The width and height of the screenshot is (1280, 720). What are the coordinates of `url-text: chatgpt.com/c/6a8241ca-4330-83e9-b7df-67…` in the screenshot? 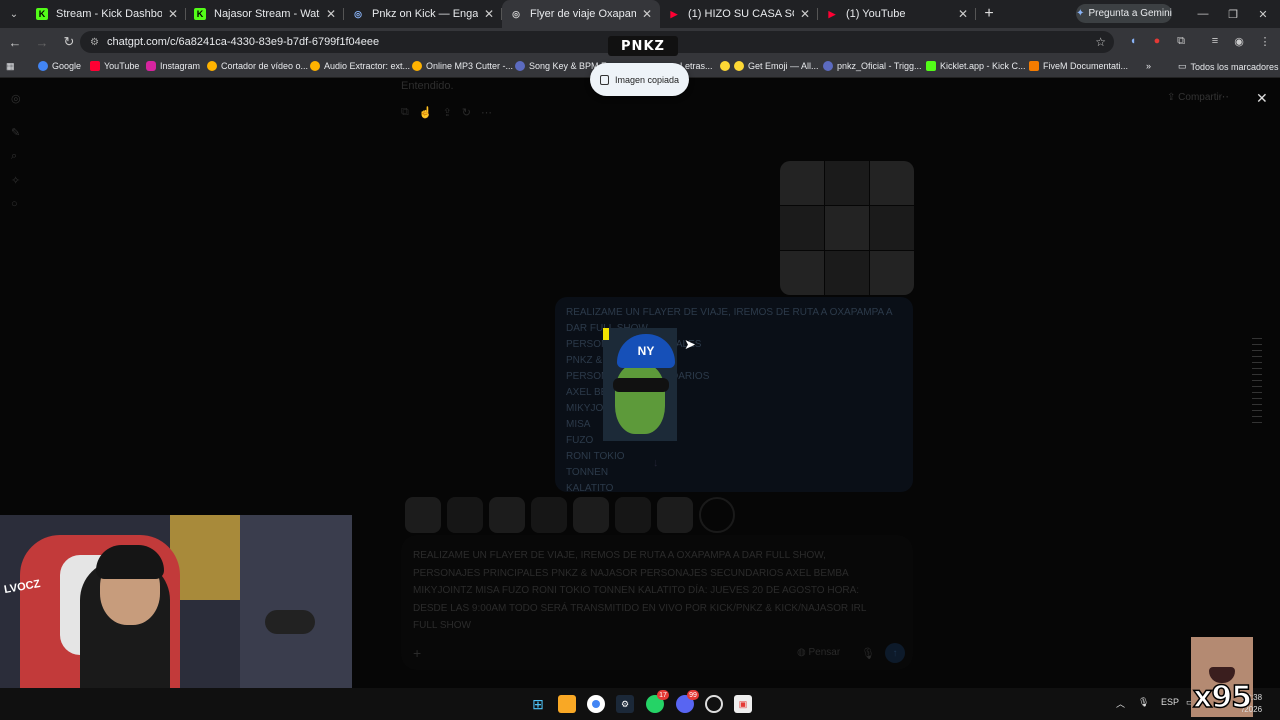 It's located at (243, 42).